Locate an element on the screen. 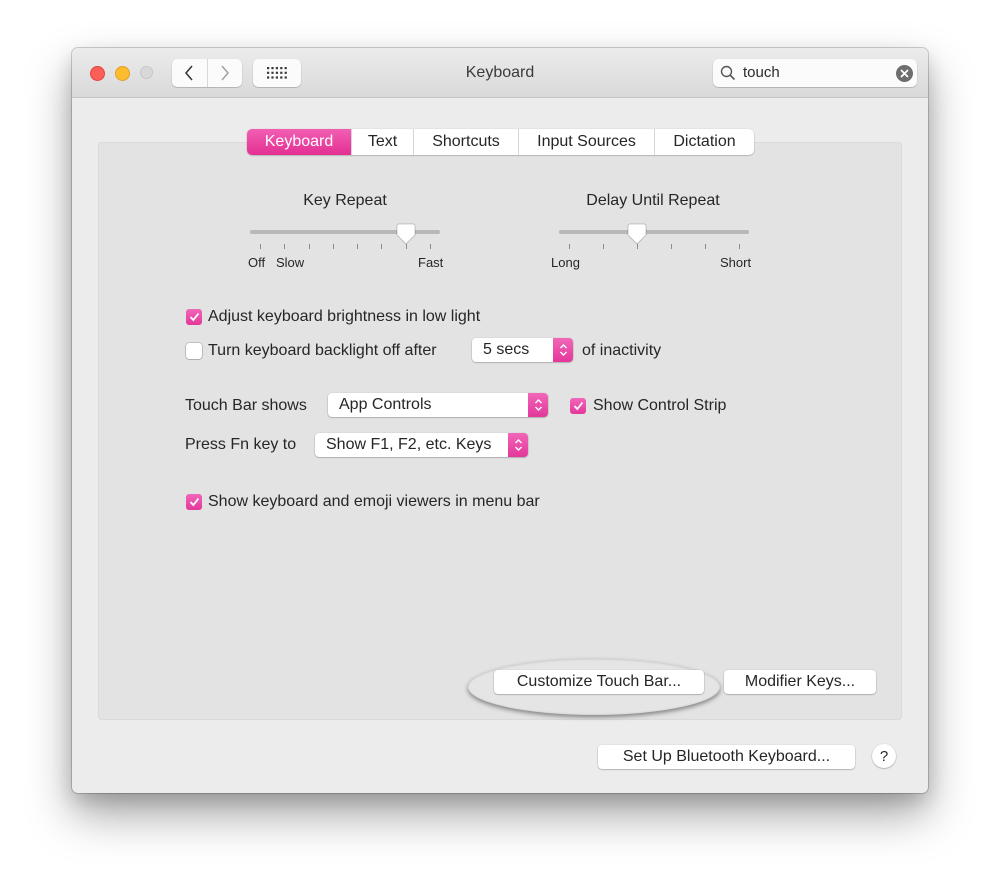 The height and width of the screenshot is (888, 1000). search-input: touch is located at coordinates (761, 72).